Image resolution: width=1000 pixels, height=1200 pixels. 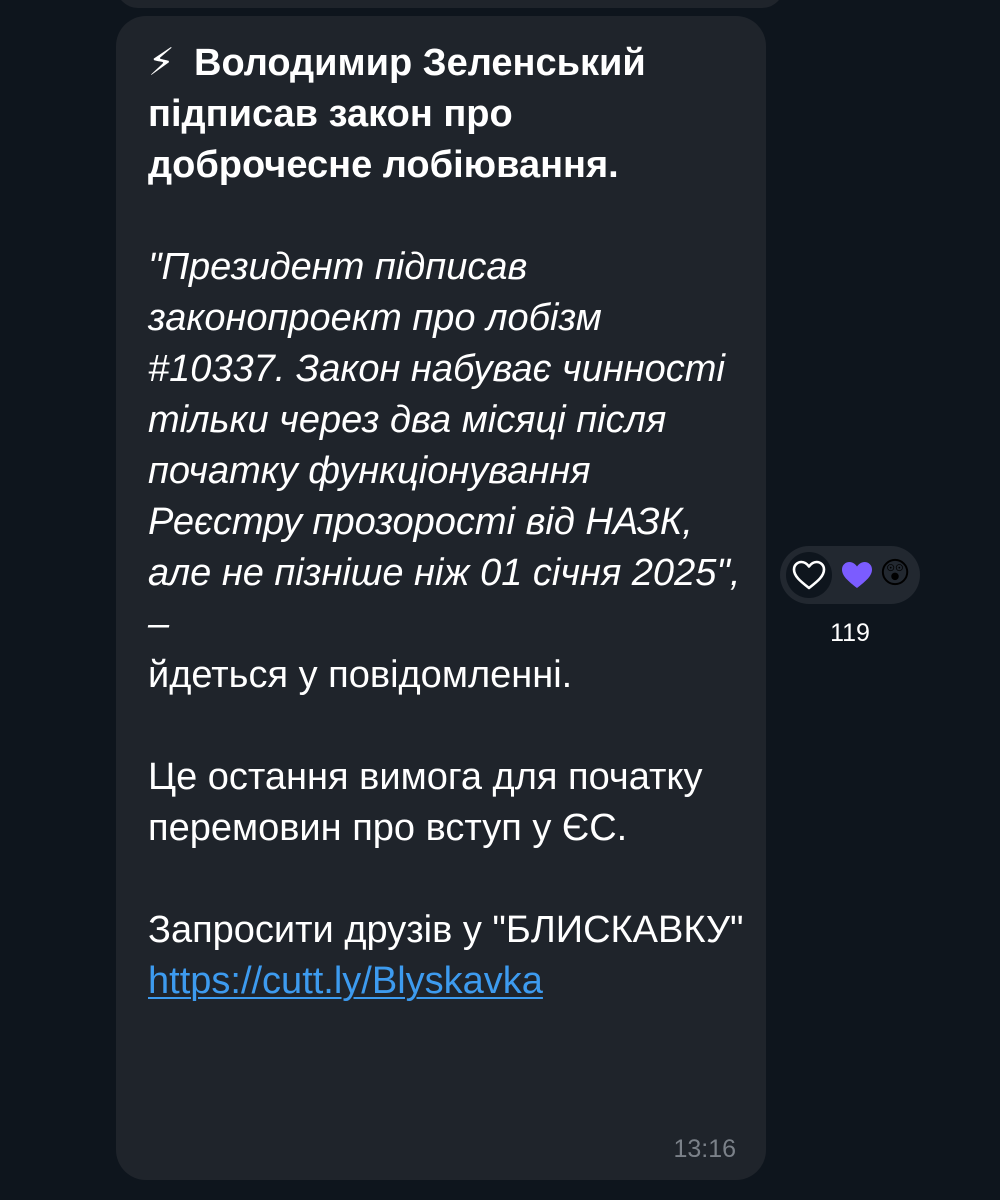 What do you see at coordinates (360, 675) in the screenshot?
I see `quote-tail: йдеться у повідомленні.` at bounding box center [360, 675].